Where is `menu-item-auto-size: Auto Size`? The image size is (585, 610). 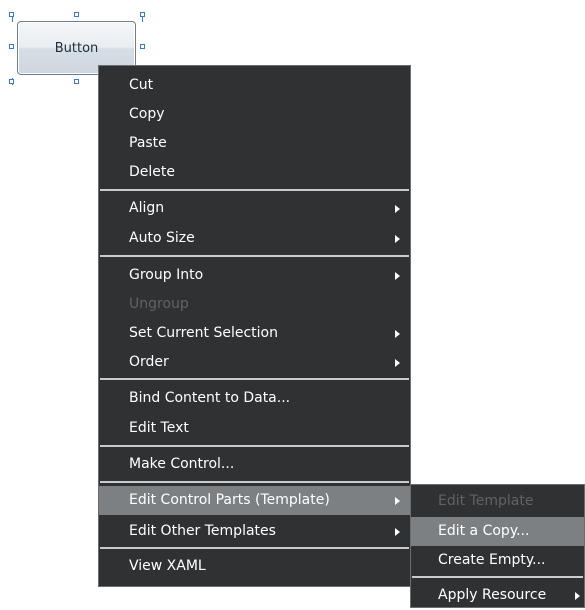
menu-item-auto-size: Auto Size is located at coordinates (254, 238).